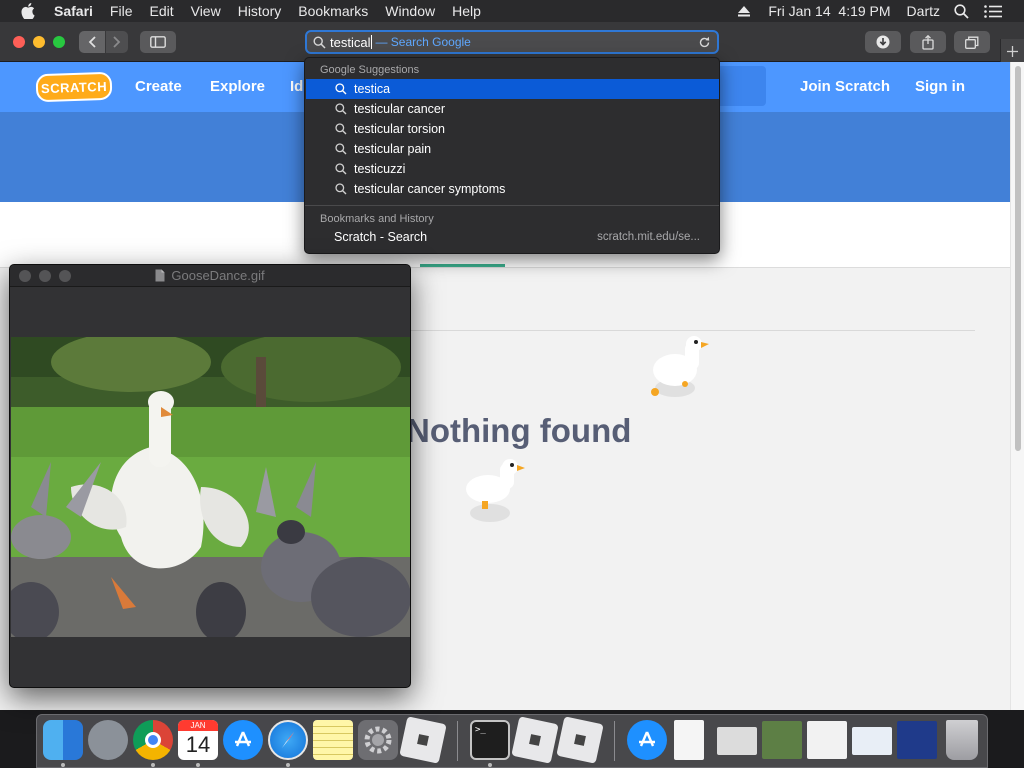 This screenshot has width=1024, height=768. Describe the element at coordinates (512, 129) in the screenshot. I see `suggestion-item: testicular torsion` at that location.